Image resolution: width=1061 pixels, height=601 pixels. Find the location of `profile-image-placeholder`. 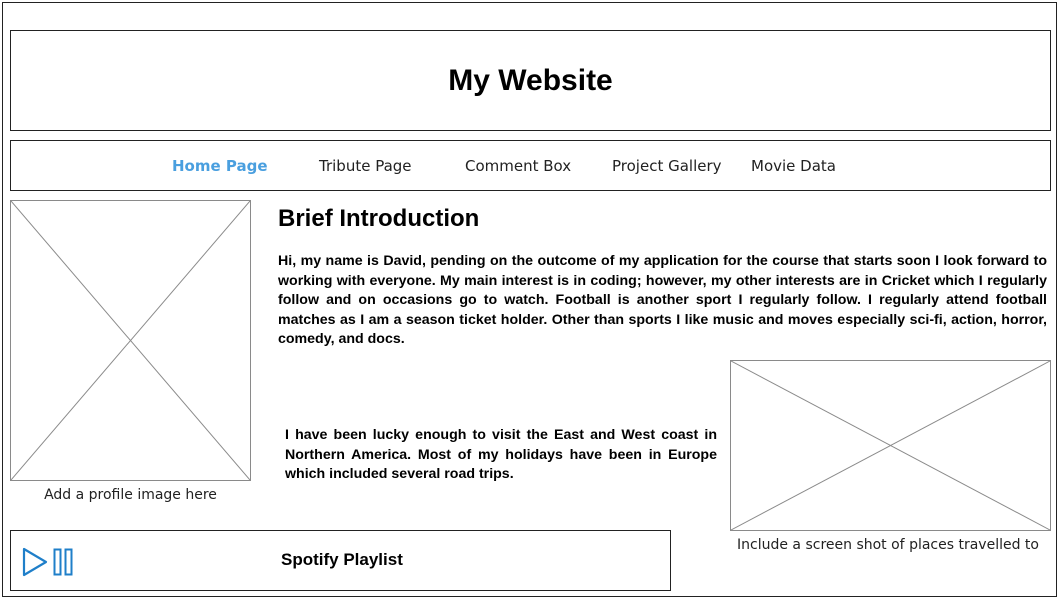

profile-image-placeholder is located at coordinates (130, 340).